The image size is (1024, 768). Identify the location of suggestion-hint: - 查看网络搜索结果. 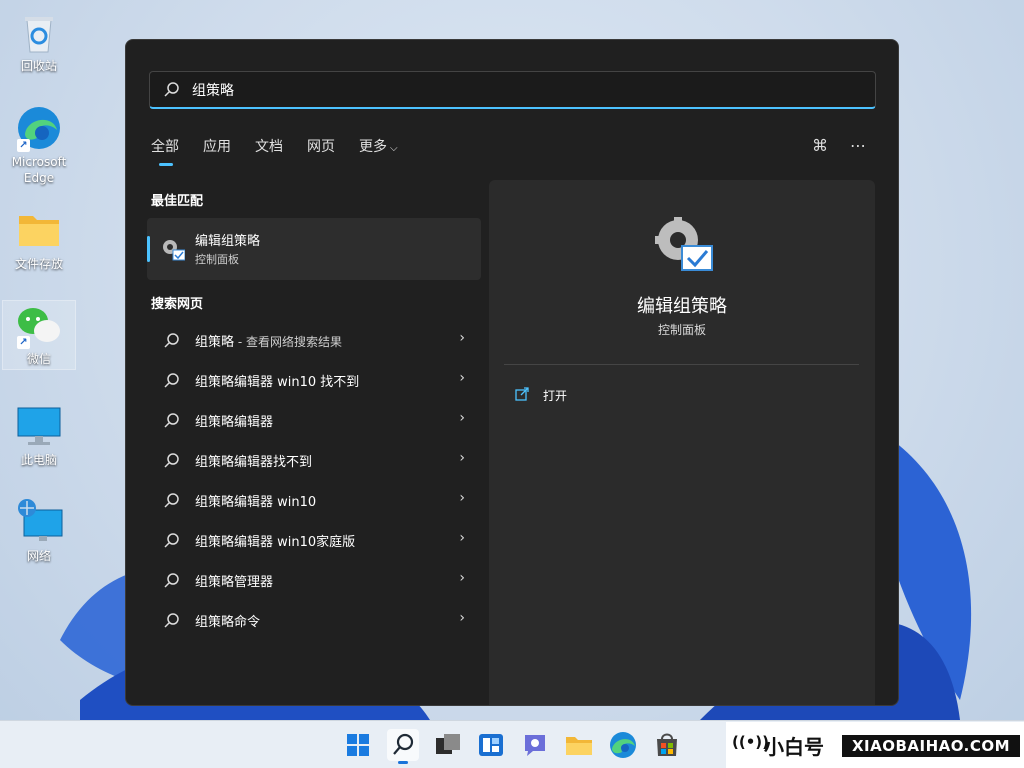
(288, 342).